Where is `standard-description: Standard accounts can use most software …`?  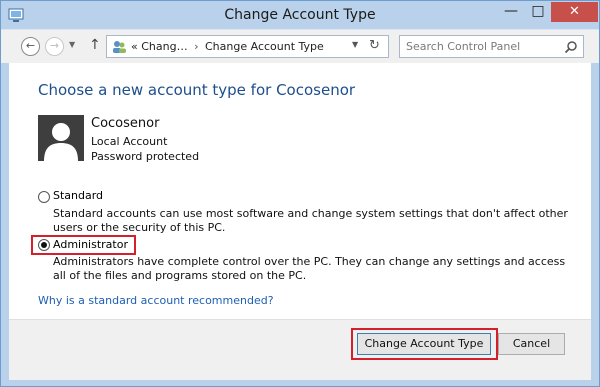 standard-description: Standard accounts can use most software … is located at coordinates (310, 220).